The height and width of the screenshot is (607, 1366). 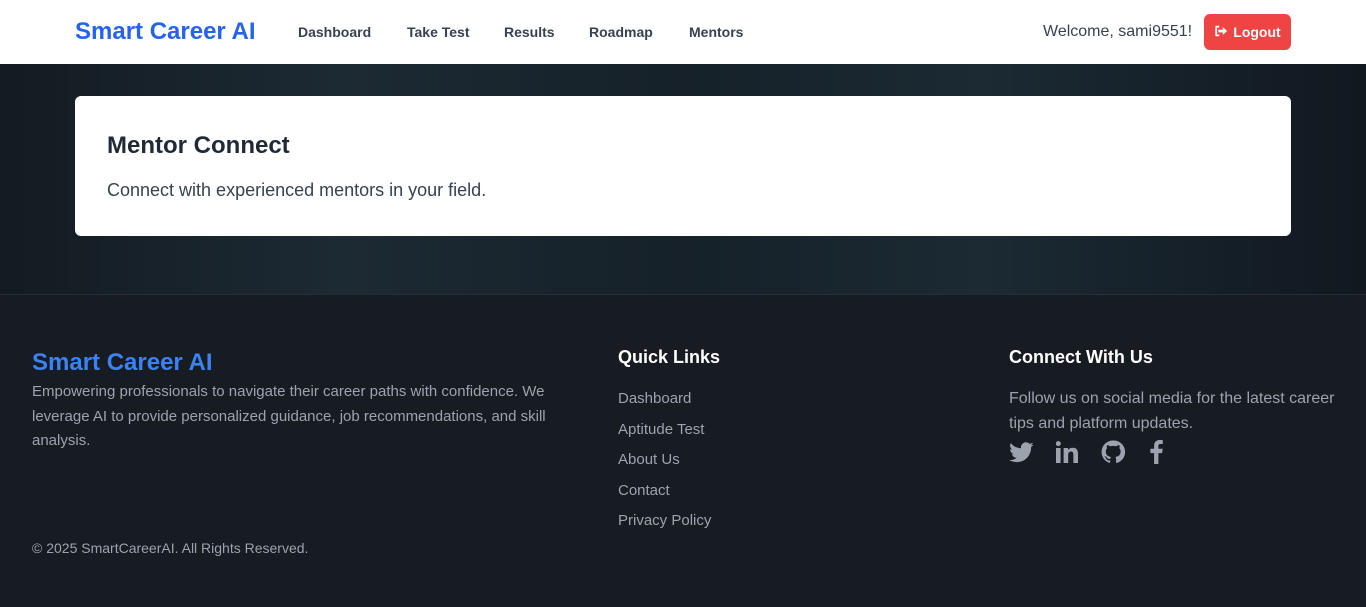 What do you see at coordinates (669, 357) in the screenshot?
I see `quick-links-heading: Quick Links` at bounding box center [669, 357].